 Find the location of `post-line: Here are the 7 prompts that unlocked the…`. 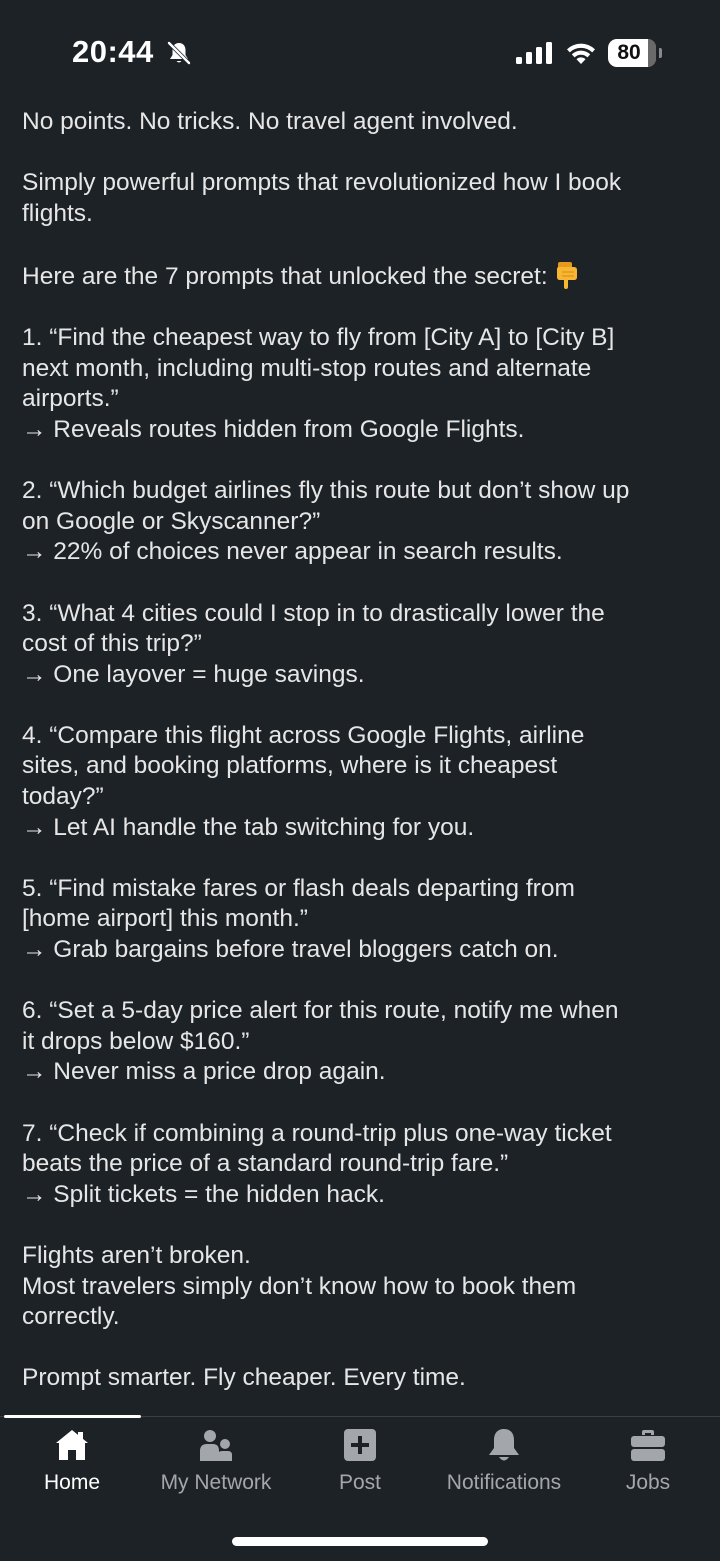

post-line: Here are the 7 prompts that unlocked the… is located at coordinates (362, 276).